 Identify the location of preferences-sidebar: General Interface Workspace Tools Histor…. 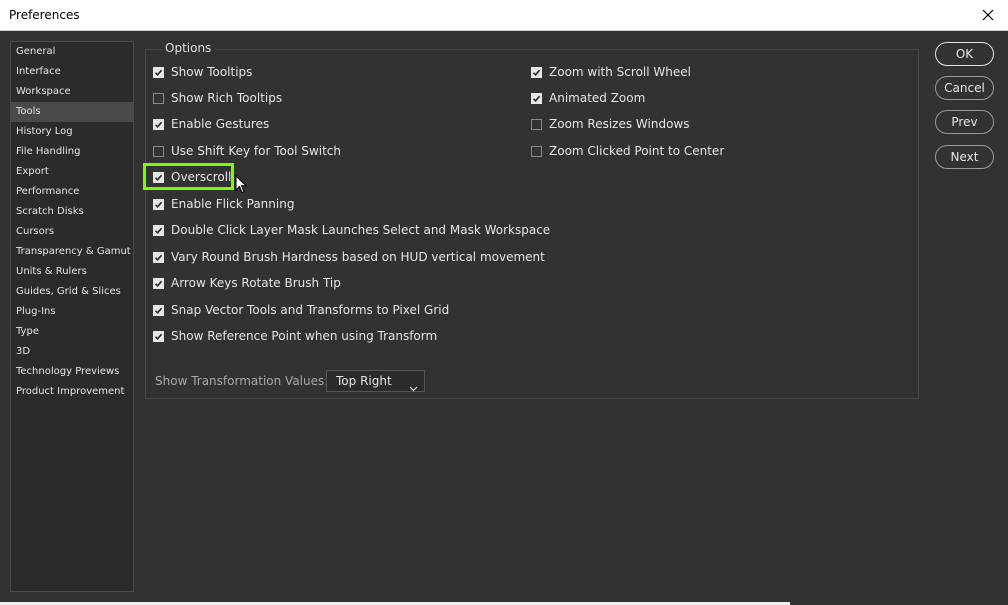
(72, 316).